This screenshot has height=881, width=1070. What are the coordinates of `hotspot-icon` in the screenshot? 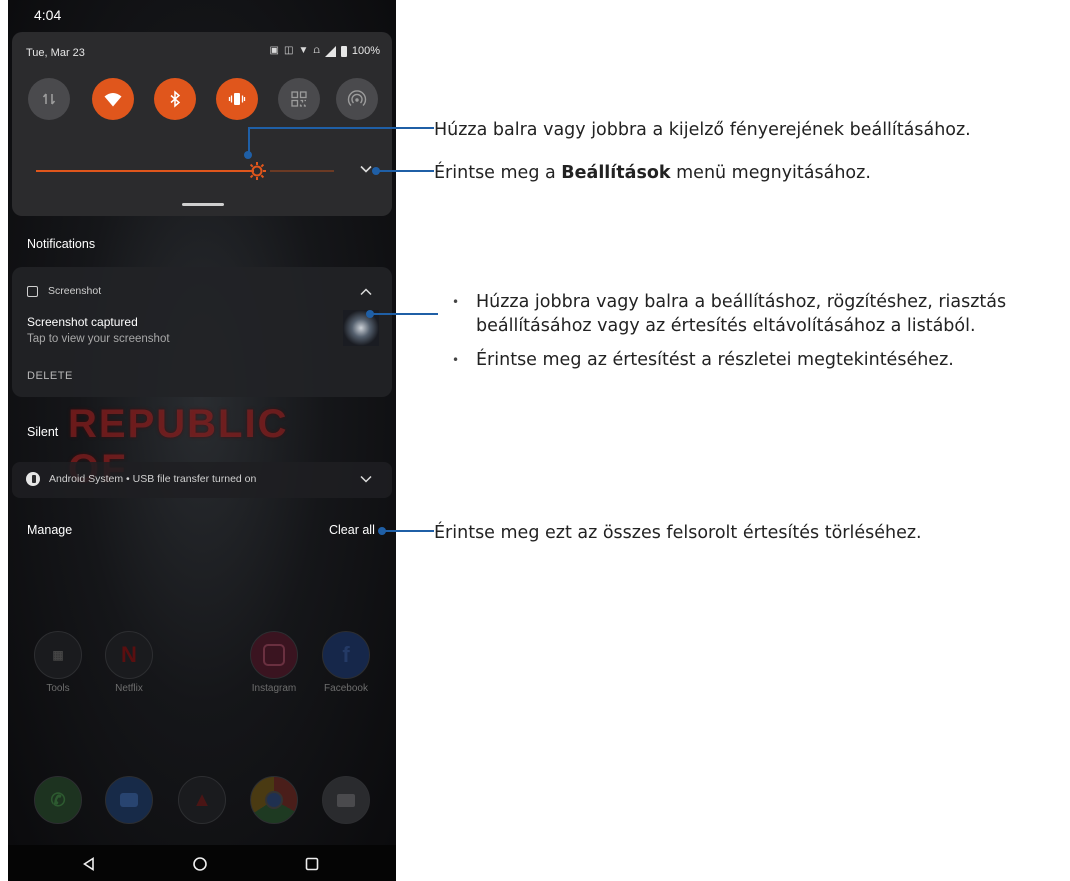 It's located at (357, 98).